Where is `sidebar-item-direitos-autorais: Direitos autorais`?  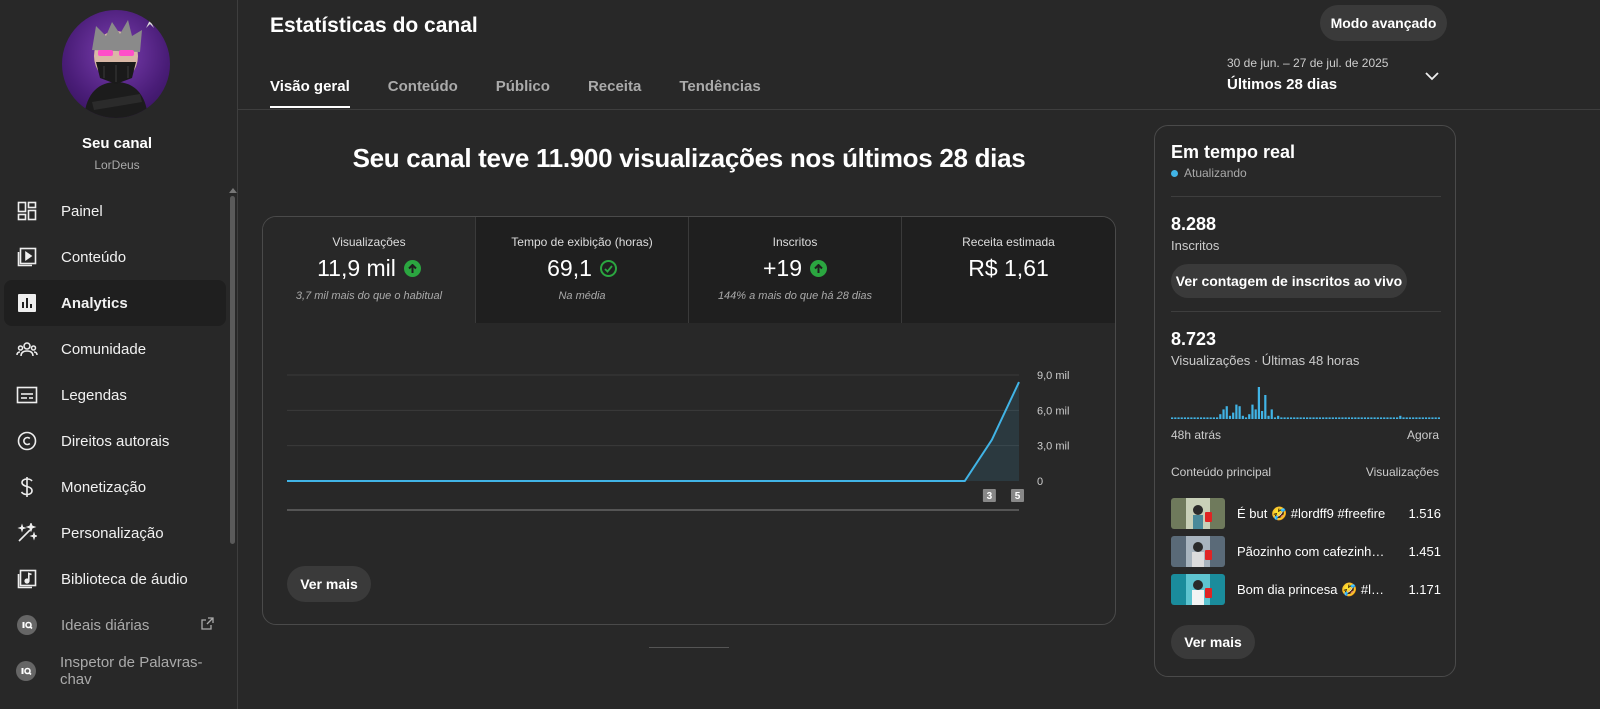 sidebar-item-direitos-autorais: Direitos autorais is located at coordinates (115, 441).